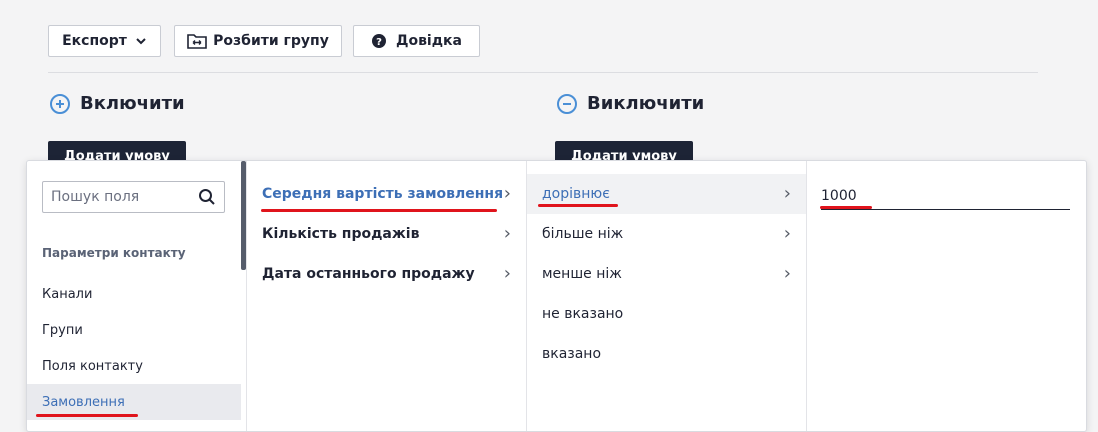  I want to click on field-search-input, so click(121, 197).